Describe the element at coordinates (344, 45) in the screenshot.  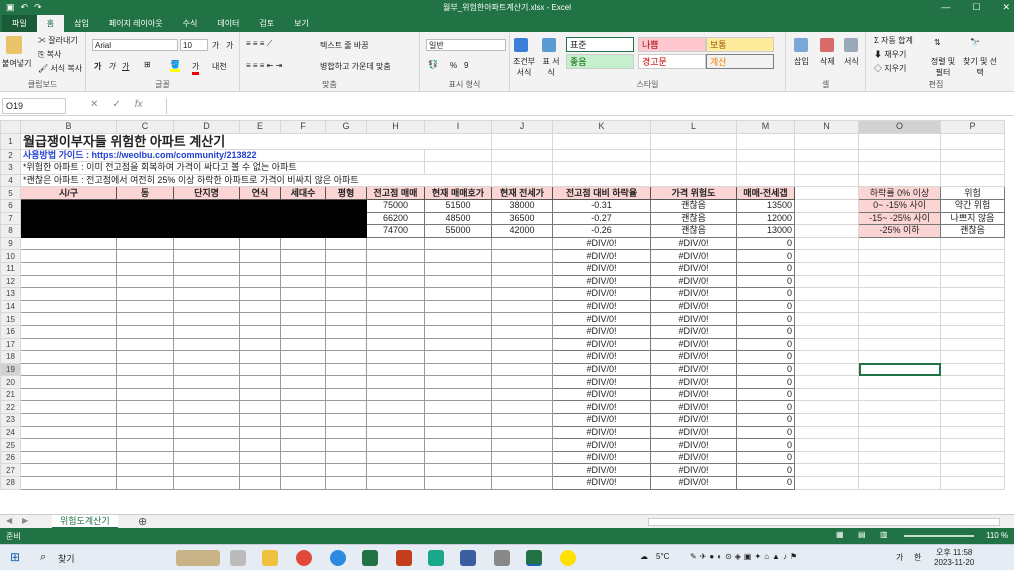
I see `wrap-text-button: 텍스트 줄 바꿈` at that location.